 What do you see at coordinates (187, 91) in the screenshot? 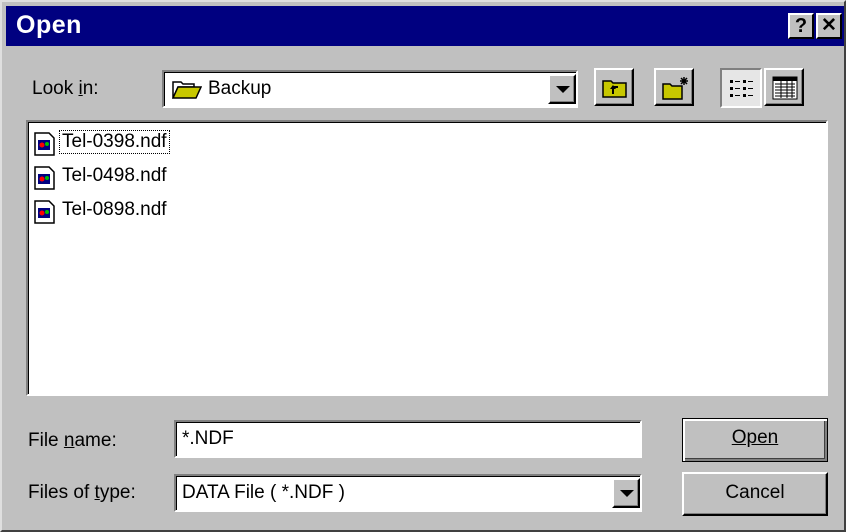
I see `folder-open-icon` at bounding box center [187, 91].